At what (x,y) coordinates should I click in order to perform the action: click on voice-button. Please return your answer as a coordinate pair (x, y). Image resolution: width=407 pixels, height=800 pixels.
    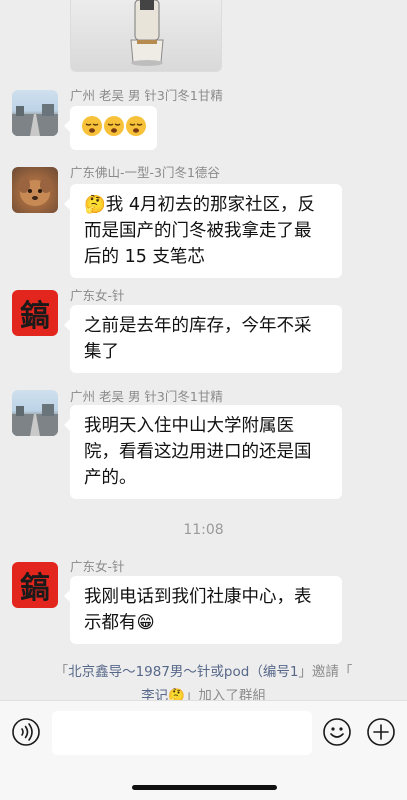
    Looking at the image, I should click on (26, 732).